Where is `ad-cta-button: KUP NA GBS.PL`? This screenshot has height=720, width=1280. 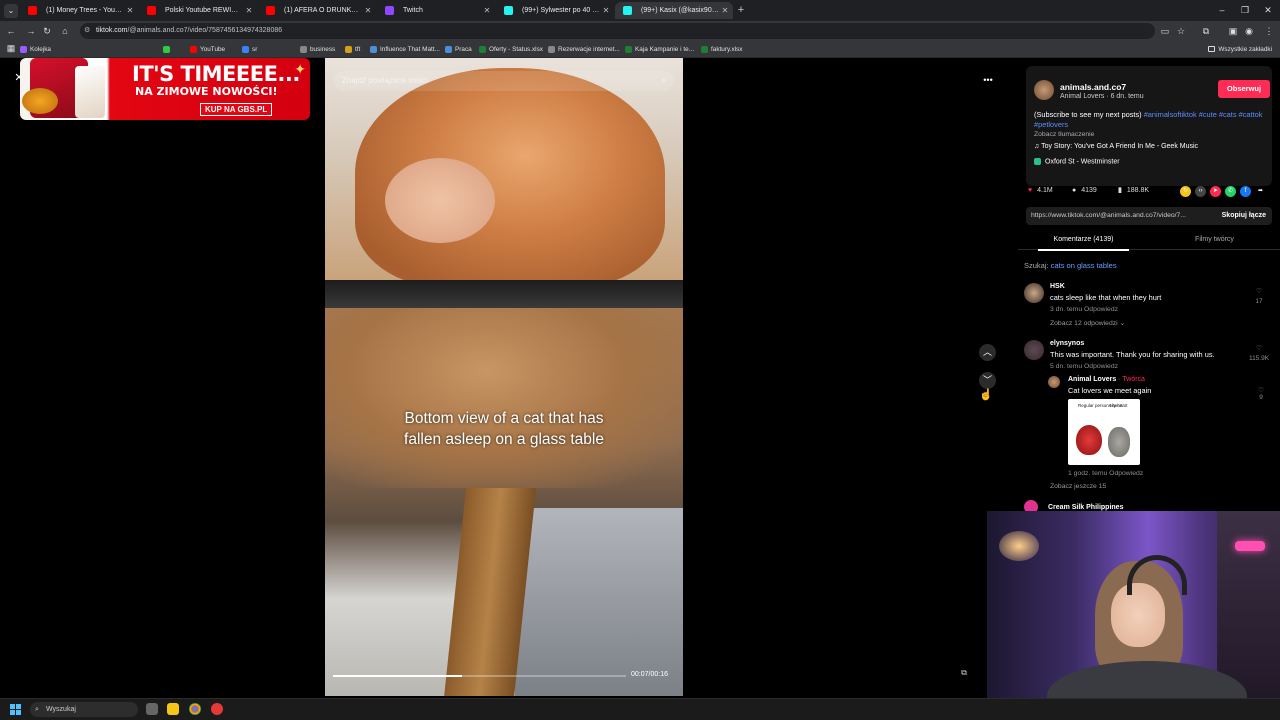
ad-cta-button: KUP NA GBS.PL is located at coordinates (236, 109).